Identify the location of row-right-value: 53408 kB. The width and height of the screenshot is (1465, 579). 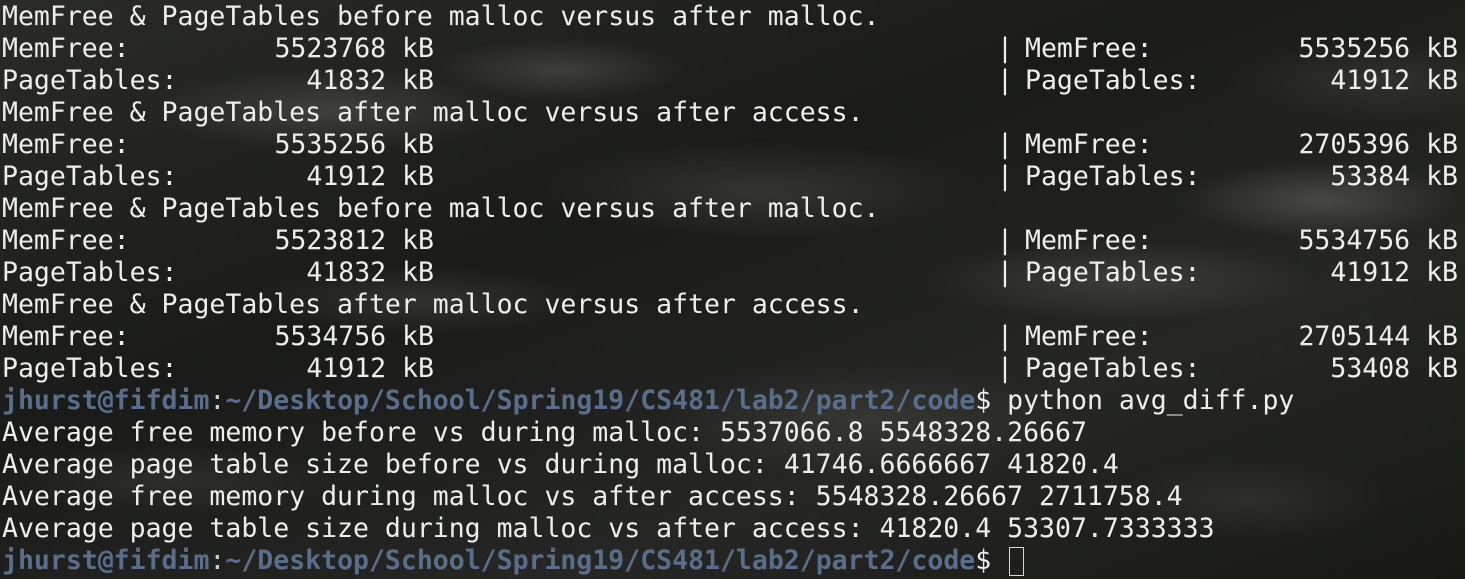
(1394, 368).